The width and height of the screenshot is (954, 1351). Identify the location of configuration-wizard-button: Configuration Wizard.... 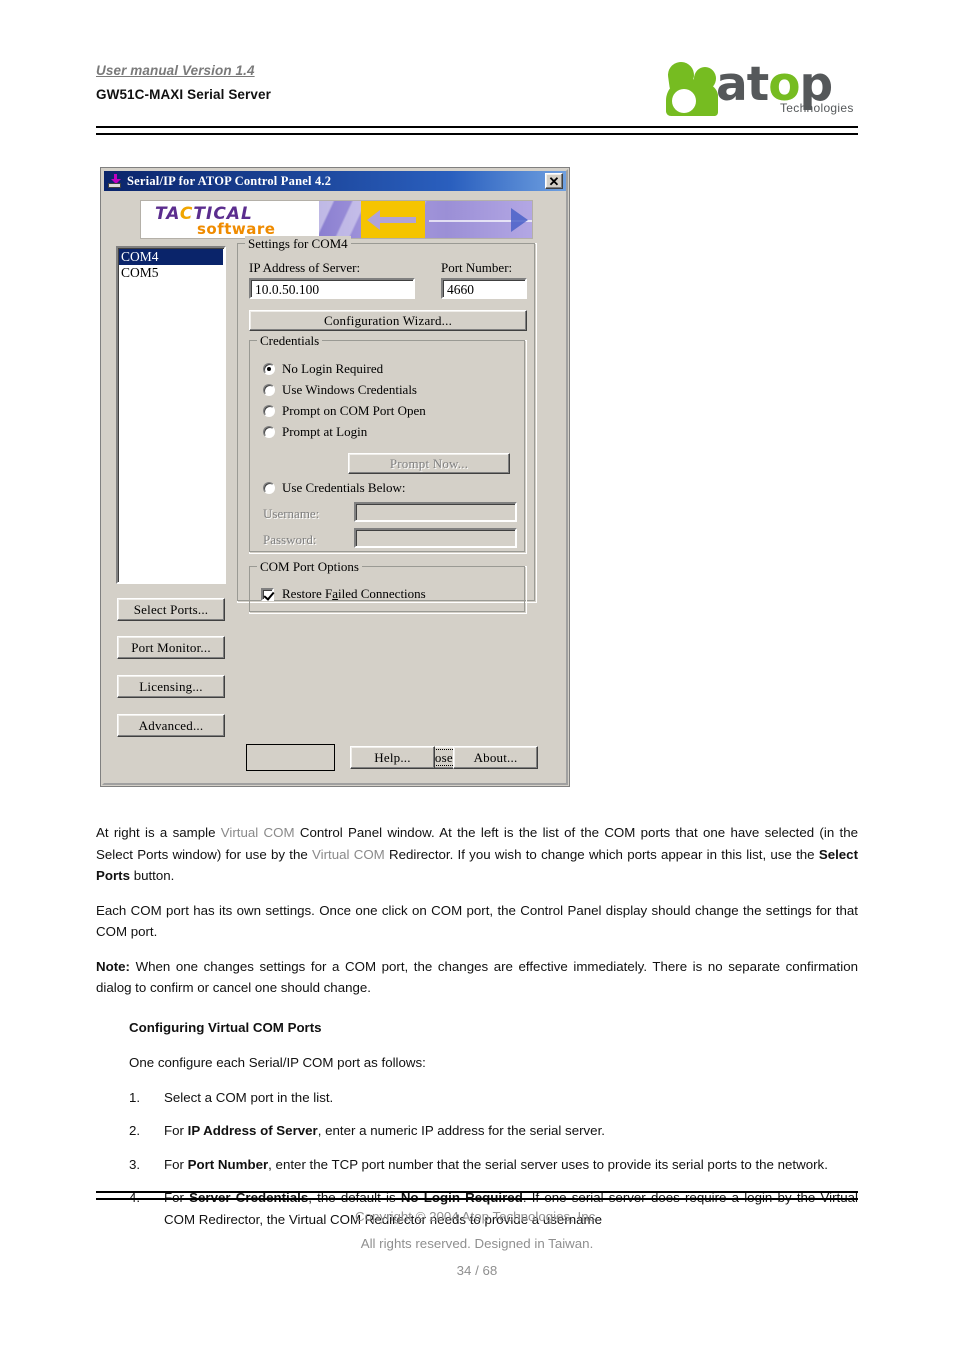
(388, 320).